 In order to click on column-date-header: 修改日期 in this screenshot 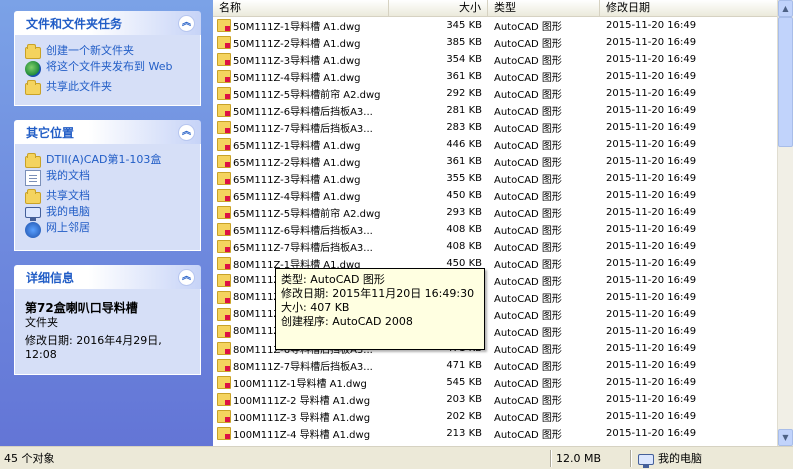, I will do `click(688, 8)`.